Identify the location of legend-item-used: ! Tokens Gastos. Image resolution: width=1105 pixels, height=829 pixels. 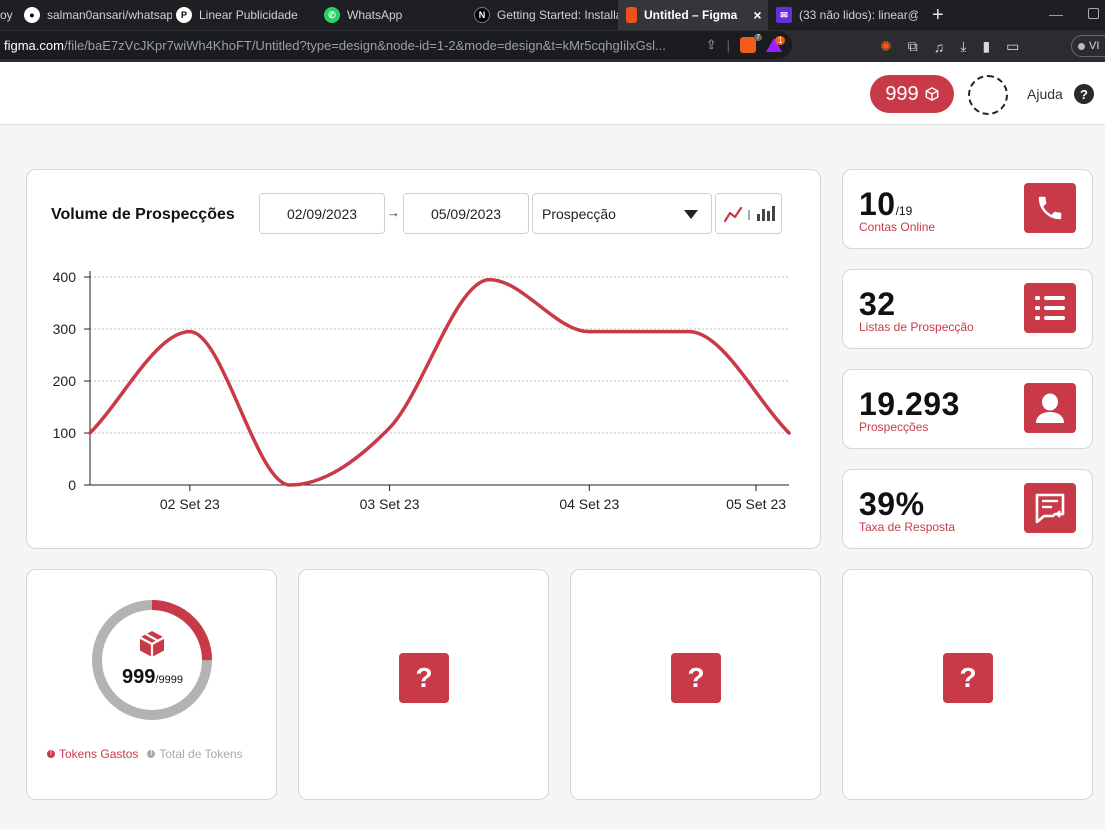
(92, 754).